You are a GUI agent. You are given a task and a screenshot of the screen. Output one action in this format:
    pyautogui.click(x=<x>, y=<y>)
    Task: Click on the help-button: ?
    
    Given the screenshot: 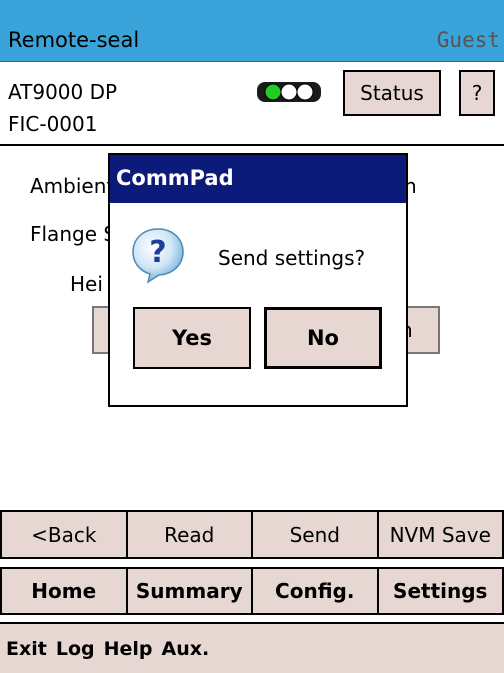 What is the action you would take?
    pyautogui.click(x=477, y=93)
    